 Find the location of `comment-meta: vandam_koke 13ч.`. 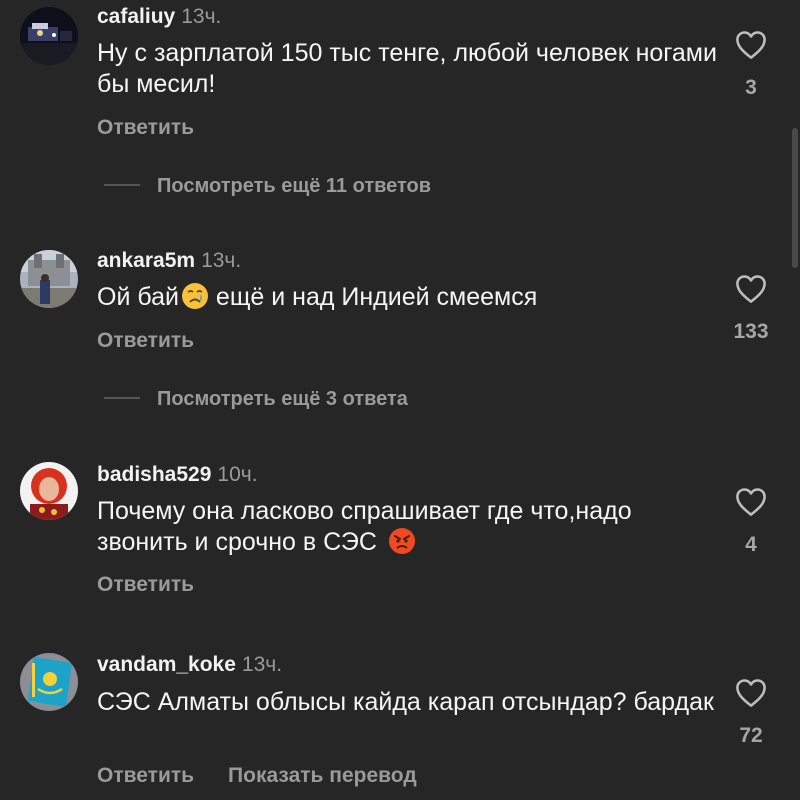

comment-meta: vandam_koke 13ч. is located at coordinates (189, 665).